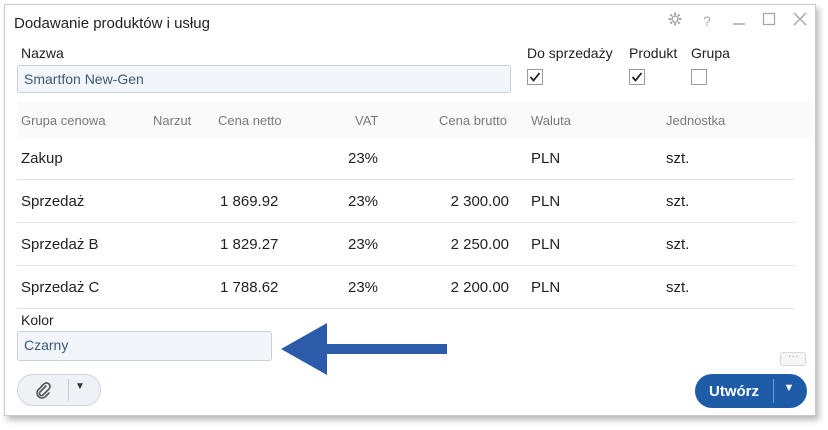  I want to click on create-button-label: Utwórz, so click(734, 391).